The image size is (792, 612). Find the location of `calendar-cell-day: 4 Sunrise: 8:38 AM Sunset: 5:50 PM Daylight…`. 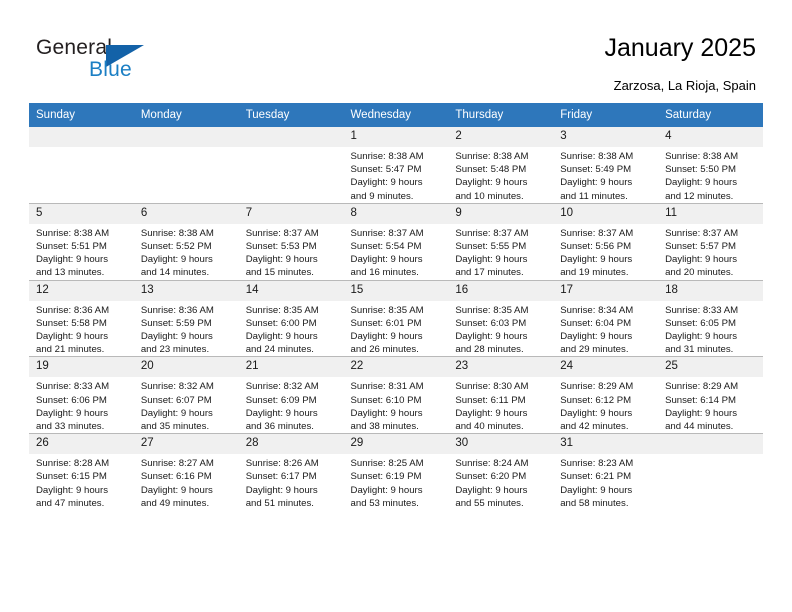

calendar-cell-day: 4 Sunrise: 8:38 AM Sunset: 5:50 PM Daylight… is located at coordinates (710, 165).